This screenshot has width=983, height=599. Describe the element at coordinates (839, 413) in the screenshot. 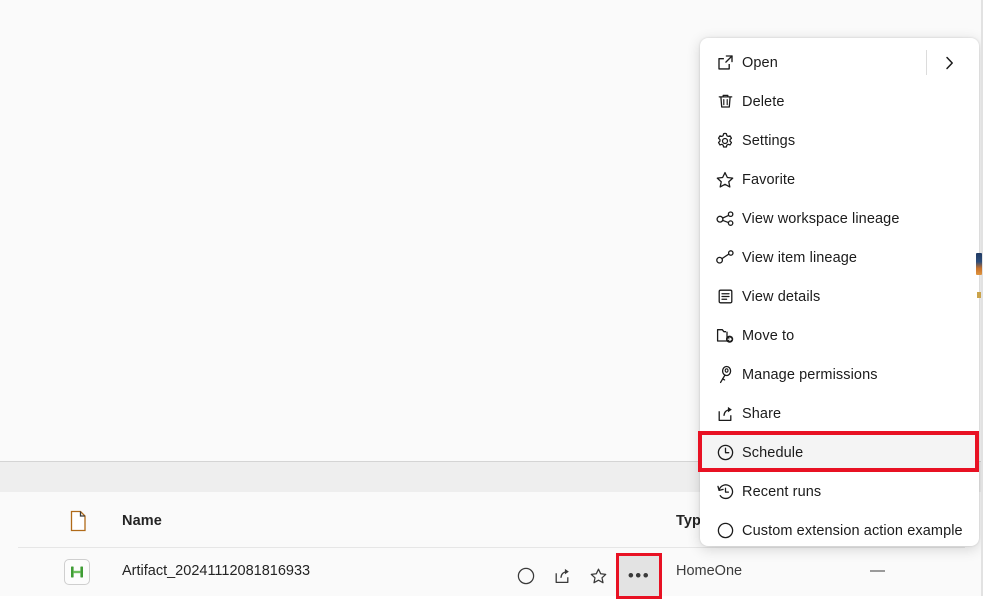

I see `menu-item-share: Share` at that location.